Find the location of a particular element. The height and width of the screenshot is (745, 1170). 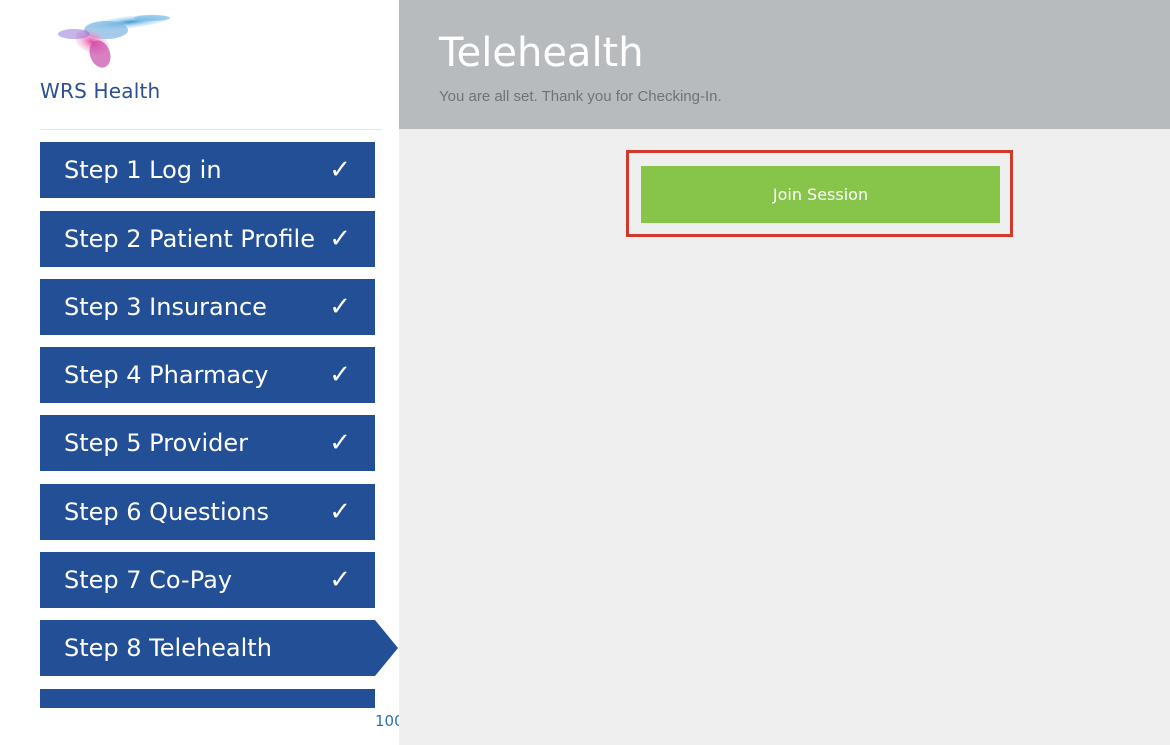

wrs-health-logo-icon is located at coordinates (110, 40).